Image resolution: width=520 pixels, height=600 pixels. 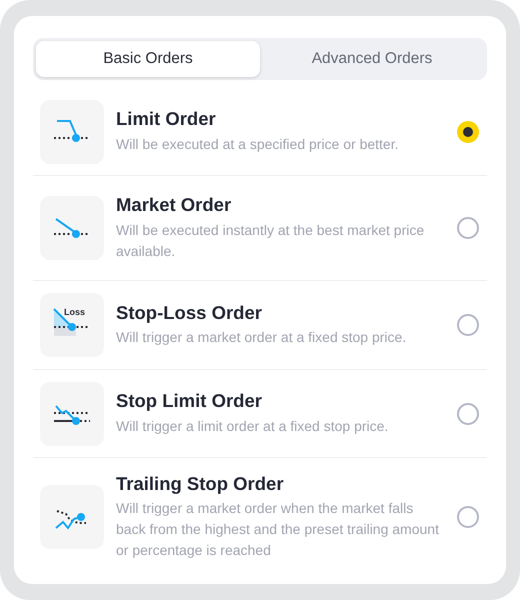 What do you see at coordinates (72, 228) in the screenshot?
I see `market-chart-icon` at bounding box center [72, 228].